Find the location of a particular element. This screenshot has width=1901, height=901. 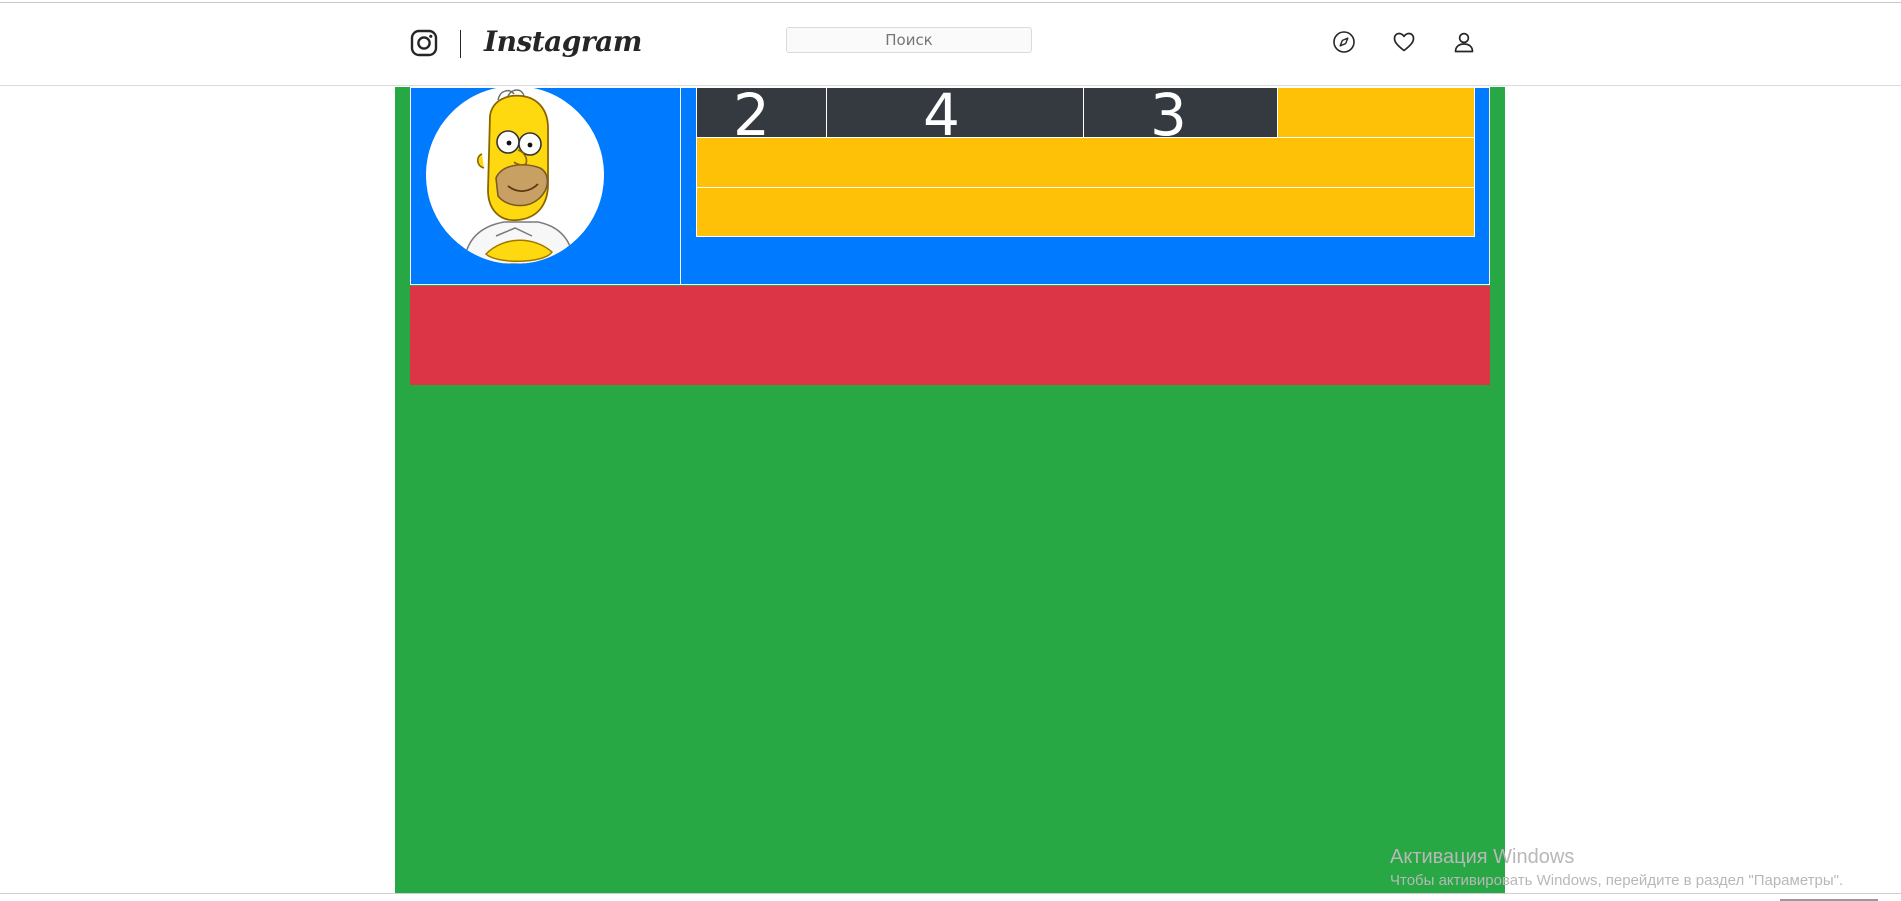

stat-posts: 2 is located at coordinates (762, 112).